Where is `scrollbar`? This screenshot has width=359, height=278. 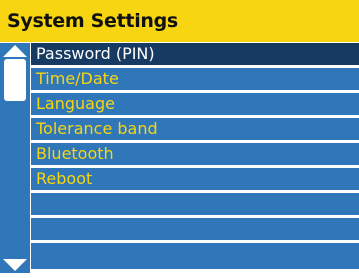 scrollbar is located at coordinates (15, 158).